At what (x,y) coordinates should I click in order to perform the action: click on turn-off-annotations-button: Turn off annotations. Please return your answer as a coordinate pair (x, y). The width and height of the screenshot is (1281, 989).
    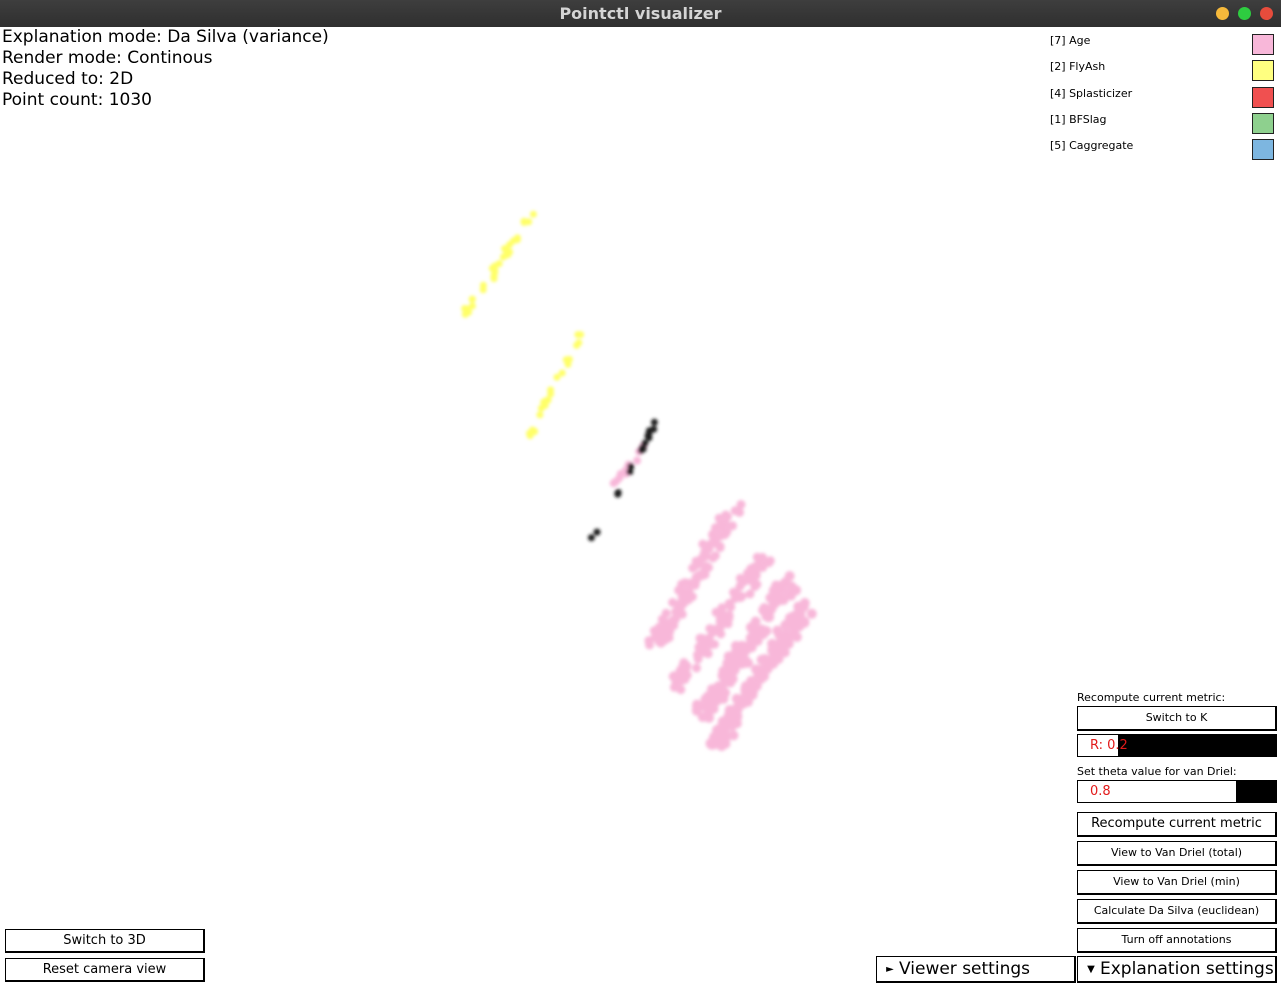
    Looking at the image, I should click on (1177, 940).